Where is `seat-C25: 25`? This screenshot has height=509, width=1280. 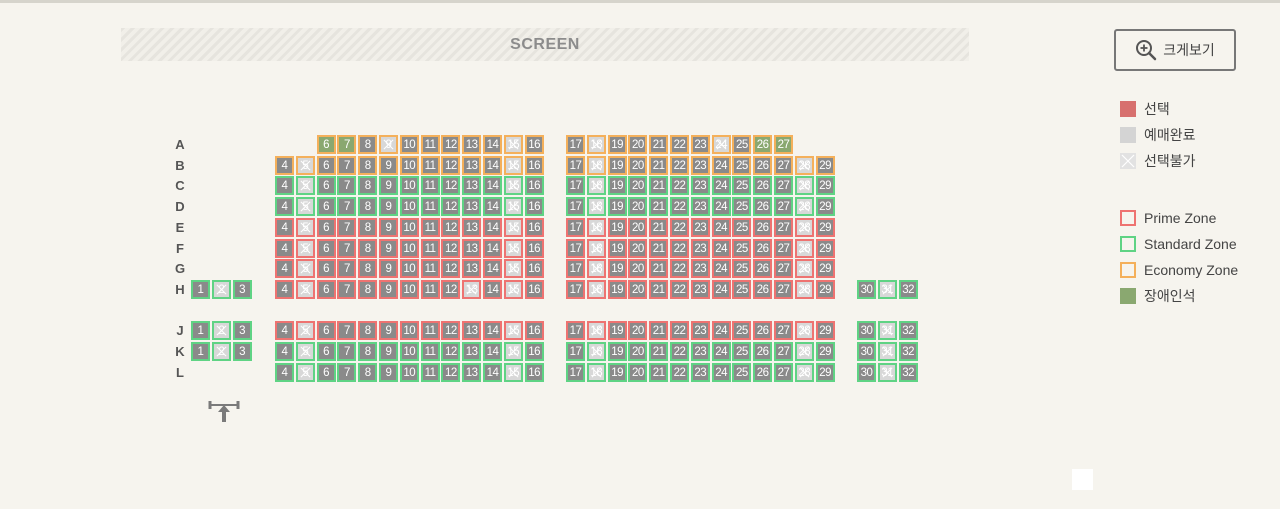
seat-C25: 25 is located at coordinates (742, 185).